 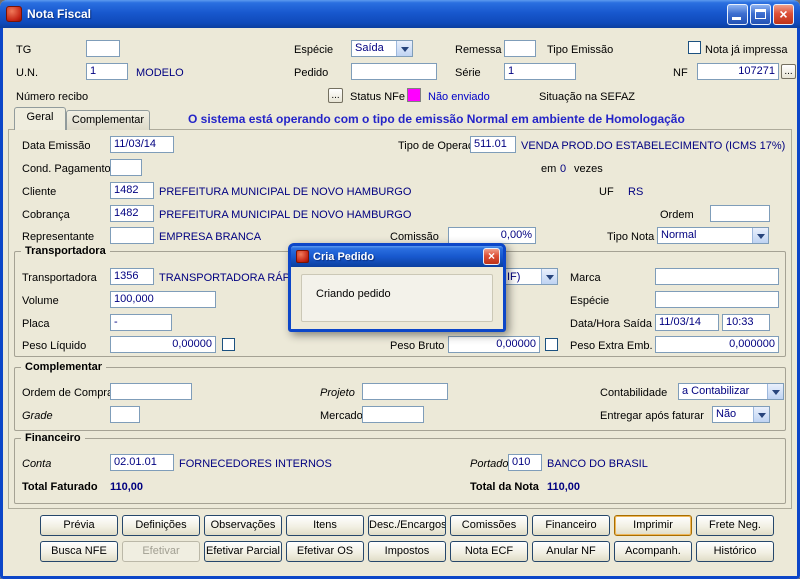 I want to click on marca-field, so click(x=717, y=276).